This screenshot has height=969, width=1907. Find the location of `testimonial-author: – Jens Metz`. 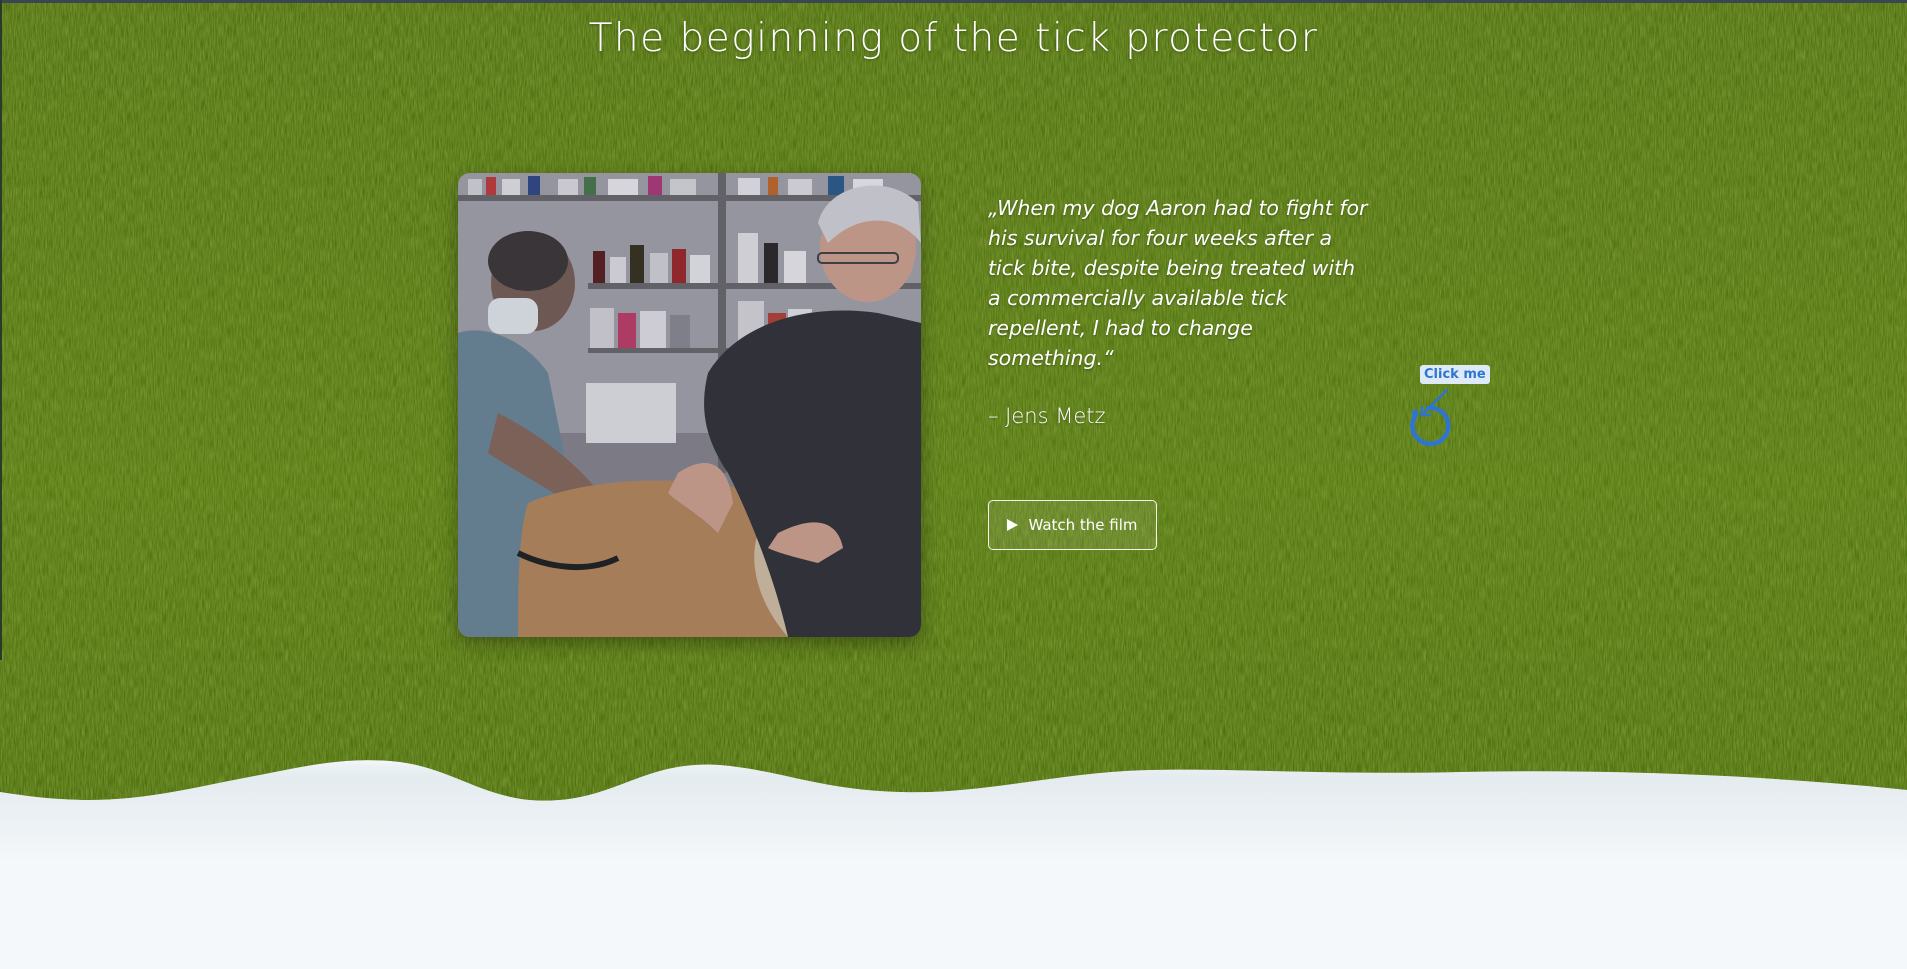

testimonial-author: – Jens Metz is located at coordinates (1047, 416).